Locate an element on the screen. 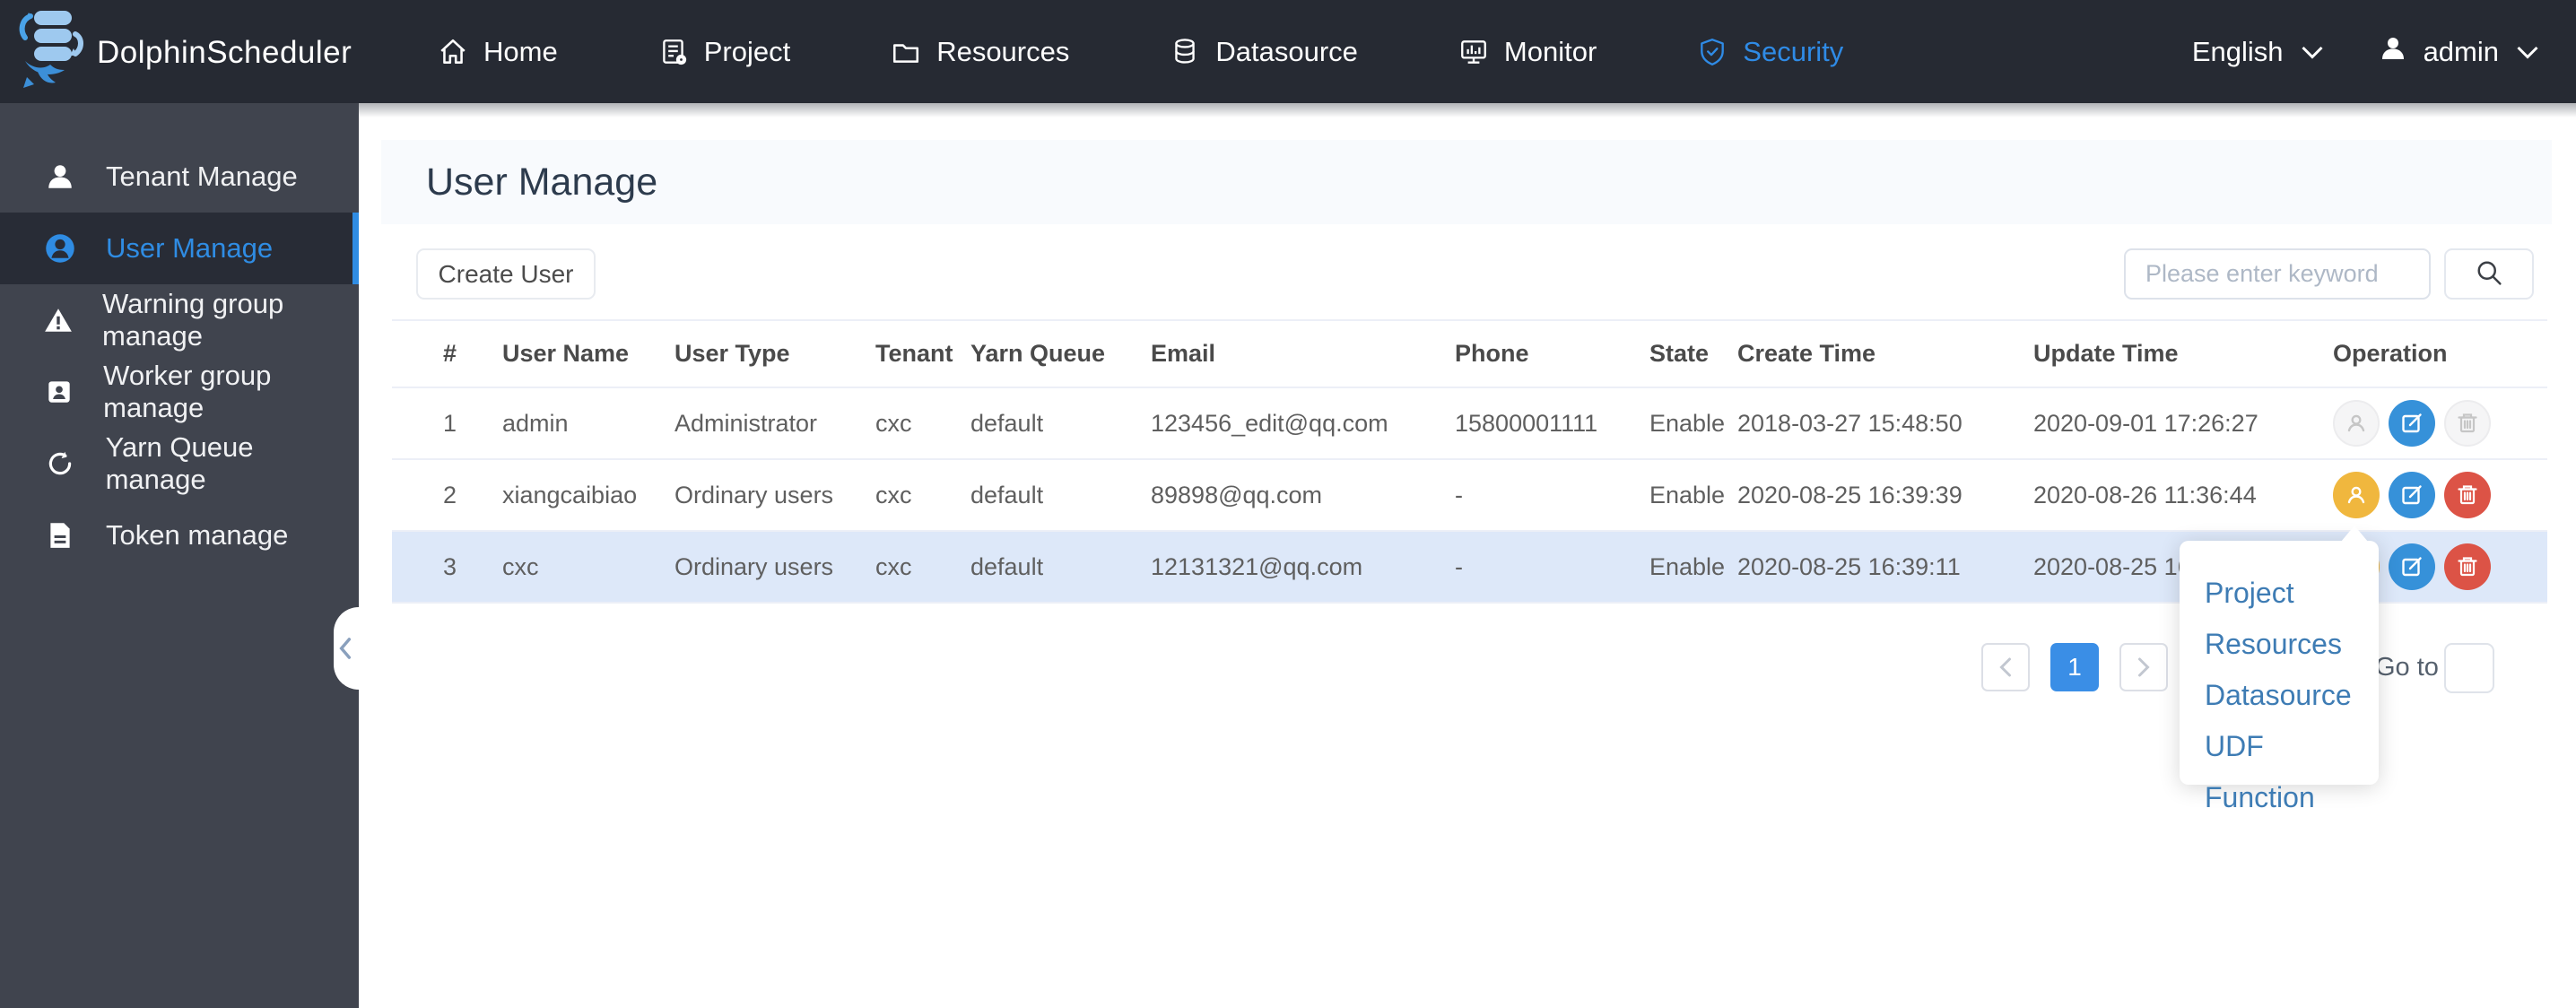  nav-item-project: Project is located at coordinates (724, 52).